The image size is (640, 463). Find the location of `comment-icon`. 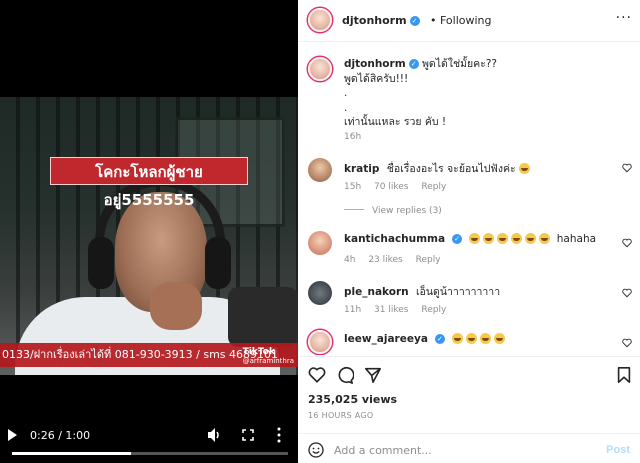

comment-icon is located at coordinates (345, 375).